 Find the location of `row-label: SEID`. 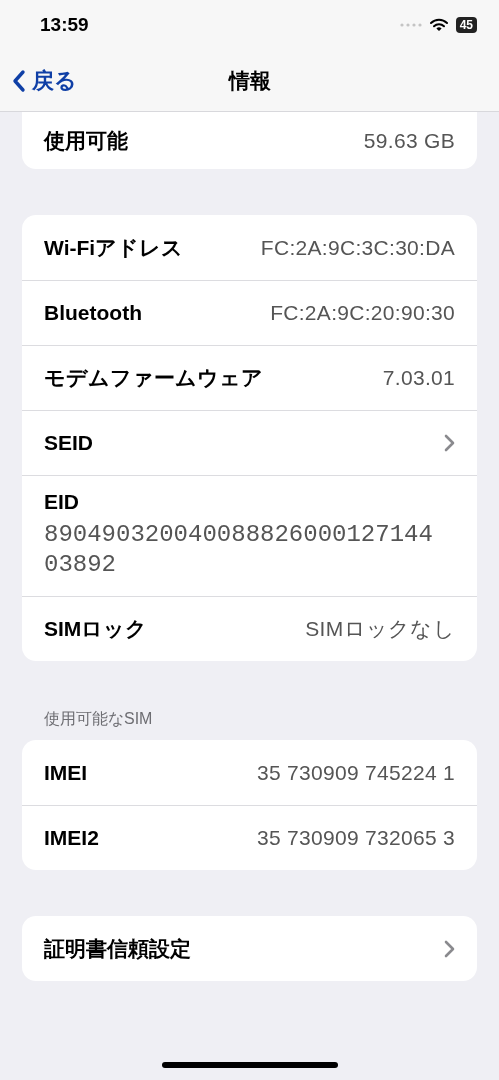

row-label: SEID is located at coordinates (68, 443).